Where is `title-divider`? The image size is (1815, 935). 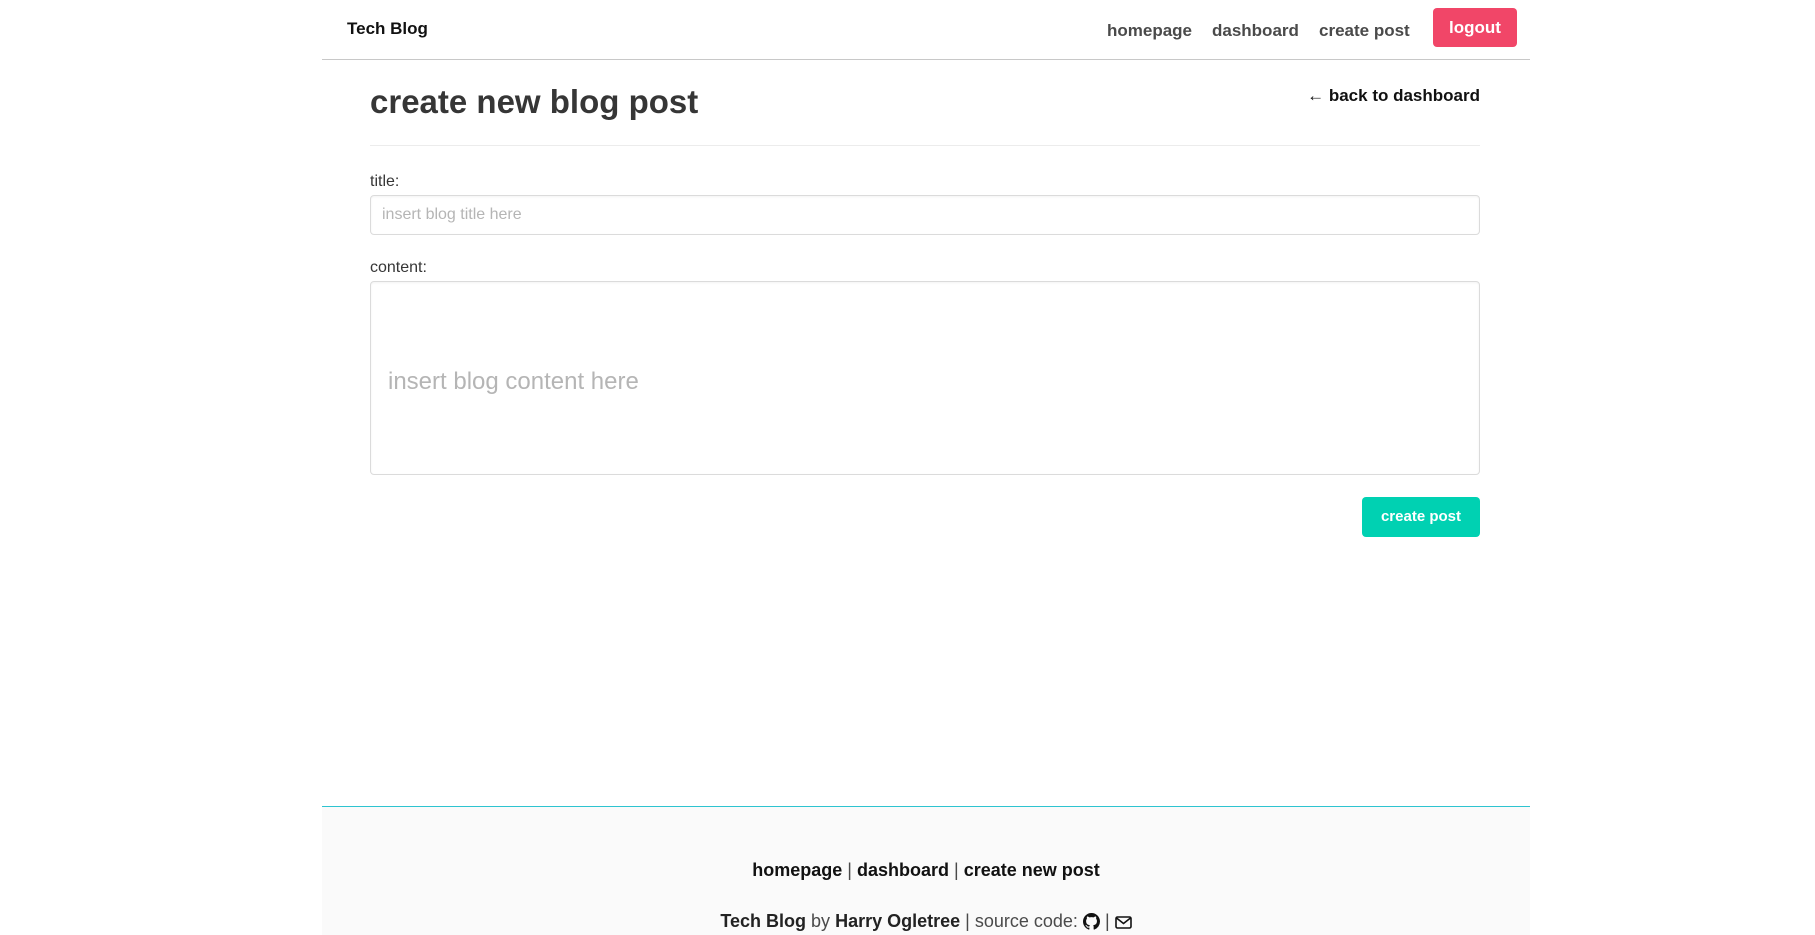
title-divider is located at coordinates (925, 145).